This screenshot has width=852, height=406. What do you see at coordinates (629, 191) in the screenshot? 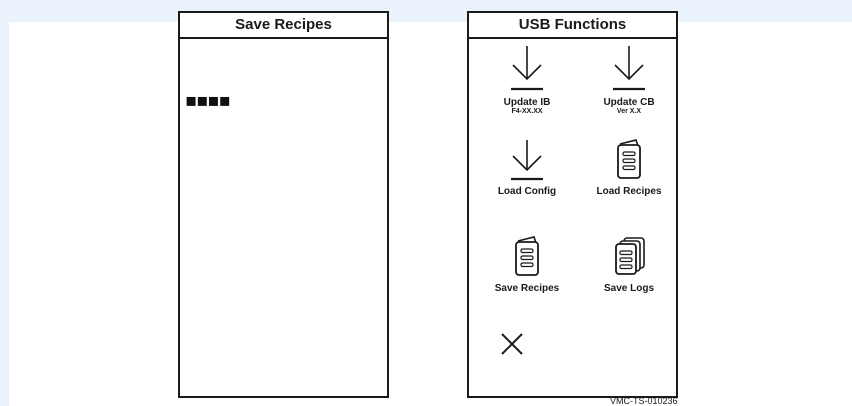
I see `function-label: Load Recipes` at bounding box center [629, 191].